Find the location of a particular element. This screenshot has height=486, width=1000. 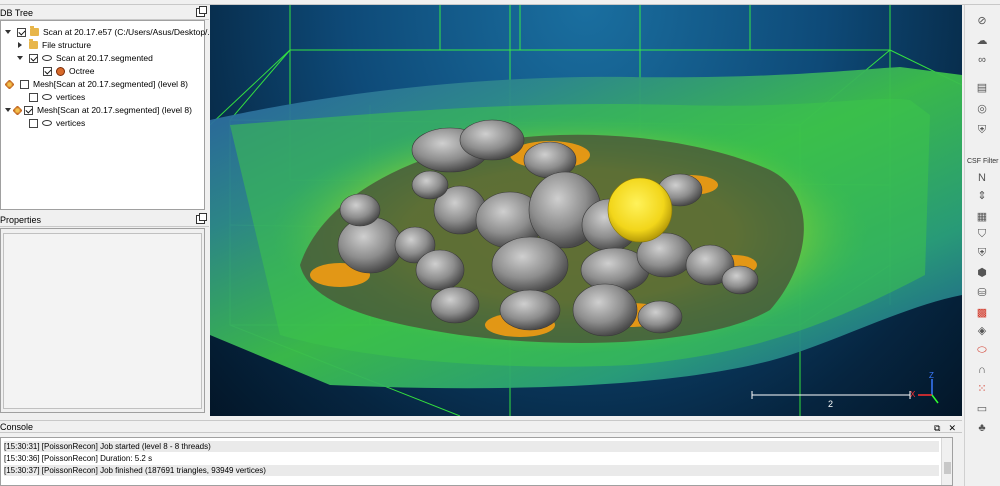

axis-z-label: Z is located at coordinates (931, 375).